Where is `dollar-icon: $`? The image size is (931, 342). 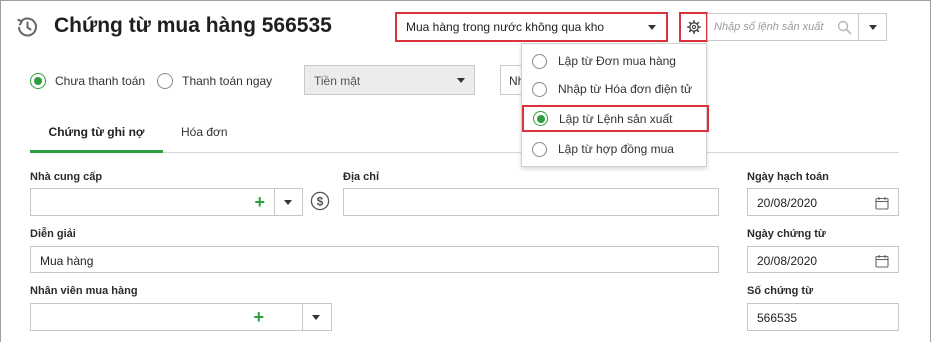 dollar-icon: $ is located at coordinates (320, 201).